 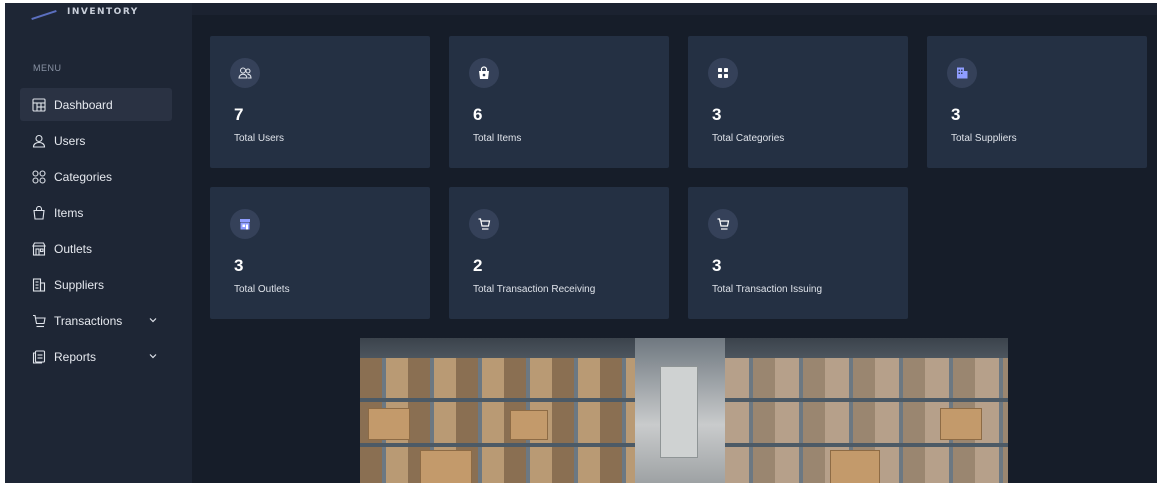 I want to click on logo-text: INVENTORY, so click(x=103, y=12).